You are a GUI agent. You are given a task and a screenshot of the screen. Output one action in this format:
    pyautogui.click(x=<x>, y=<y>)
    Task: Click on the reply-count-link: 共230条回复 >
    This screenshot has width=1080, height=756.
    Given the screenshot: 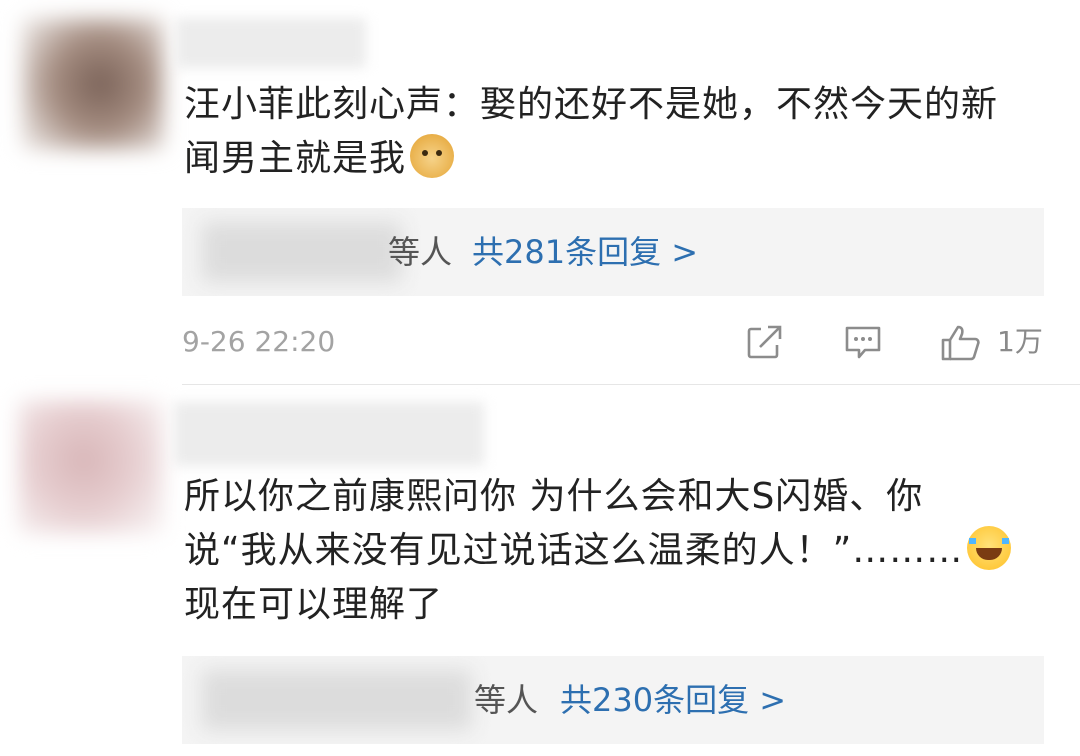 What is the action you would take?
    pyautogui.click(x=673, y=700)
    